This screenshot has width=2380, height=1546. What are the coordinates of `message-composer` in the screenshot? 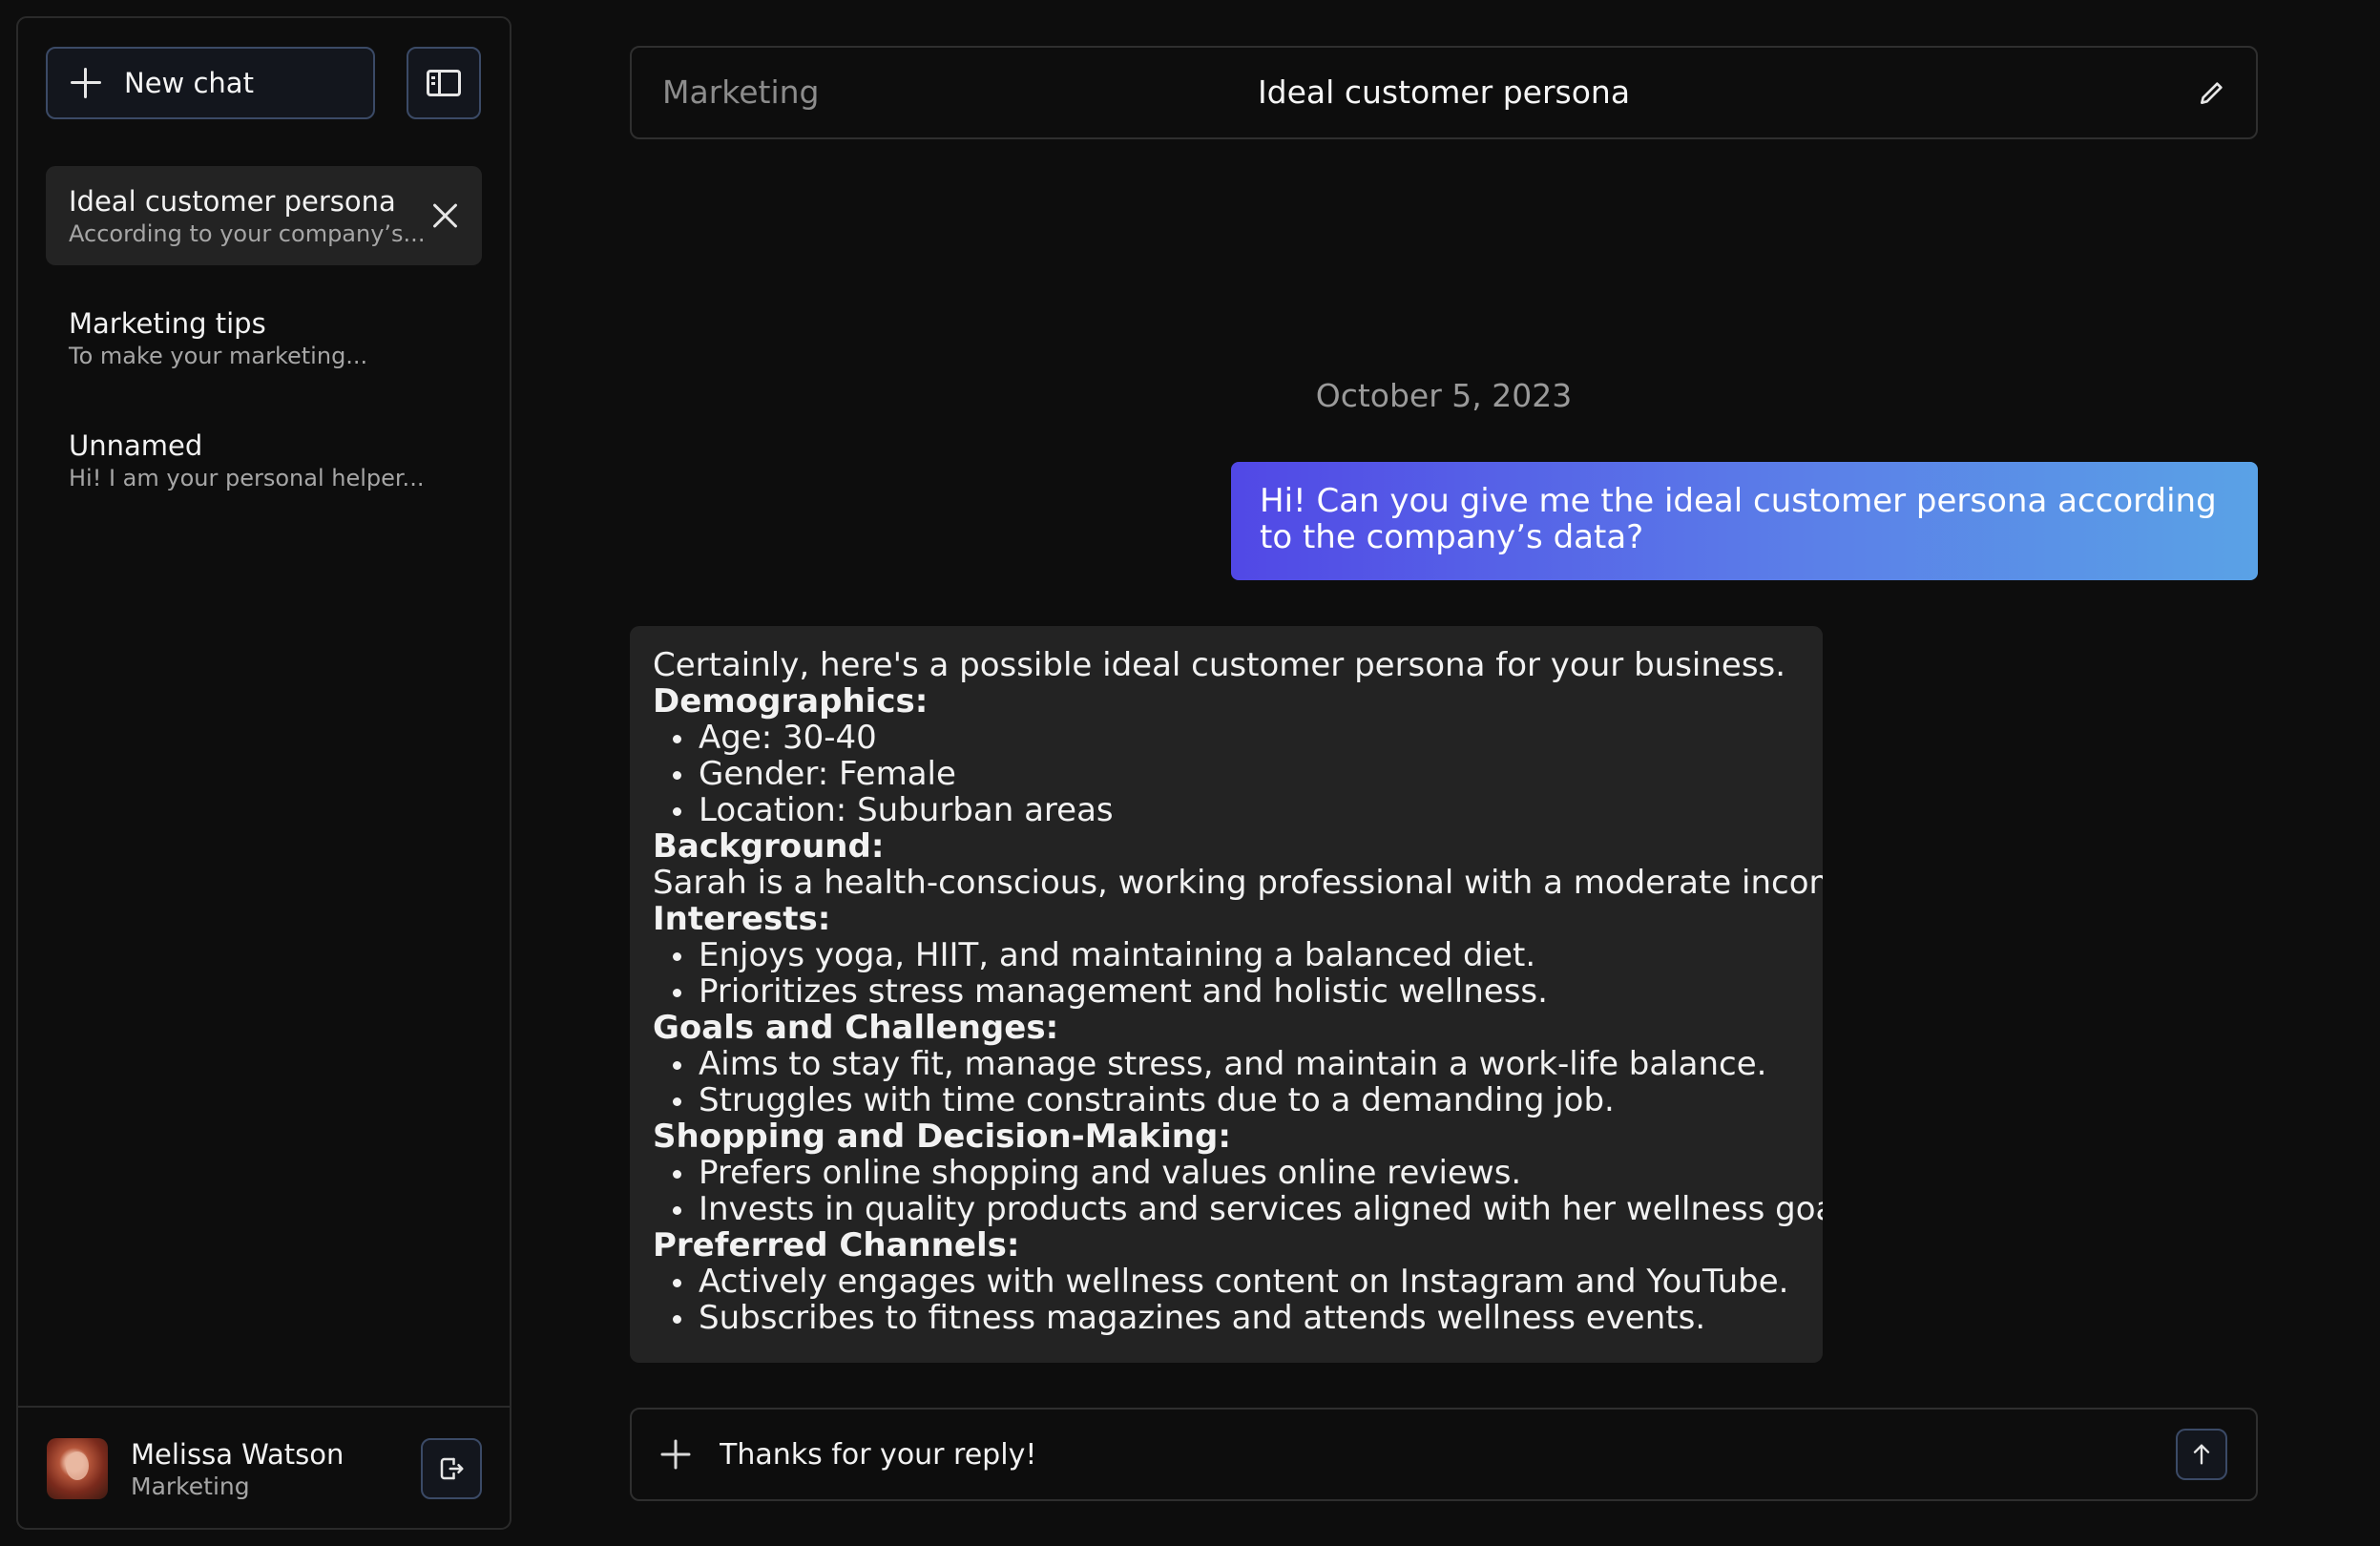 It's located at (1444, 1454).